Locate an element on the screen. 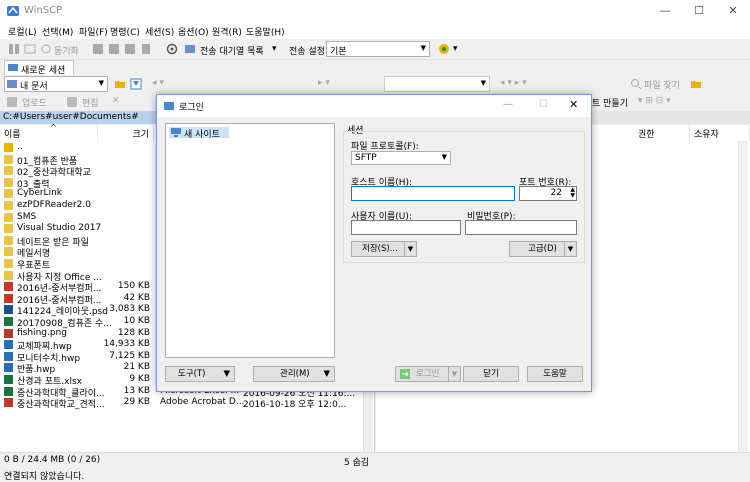 Image resolution: width=750 pixels, height=482 pixels. protocol-select: SFTP ▼ is located at coordinates (401, 158).